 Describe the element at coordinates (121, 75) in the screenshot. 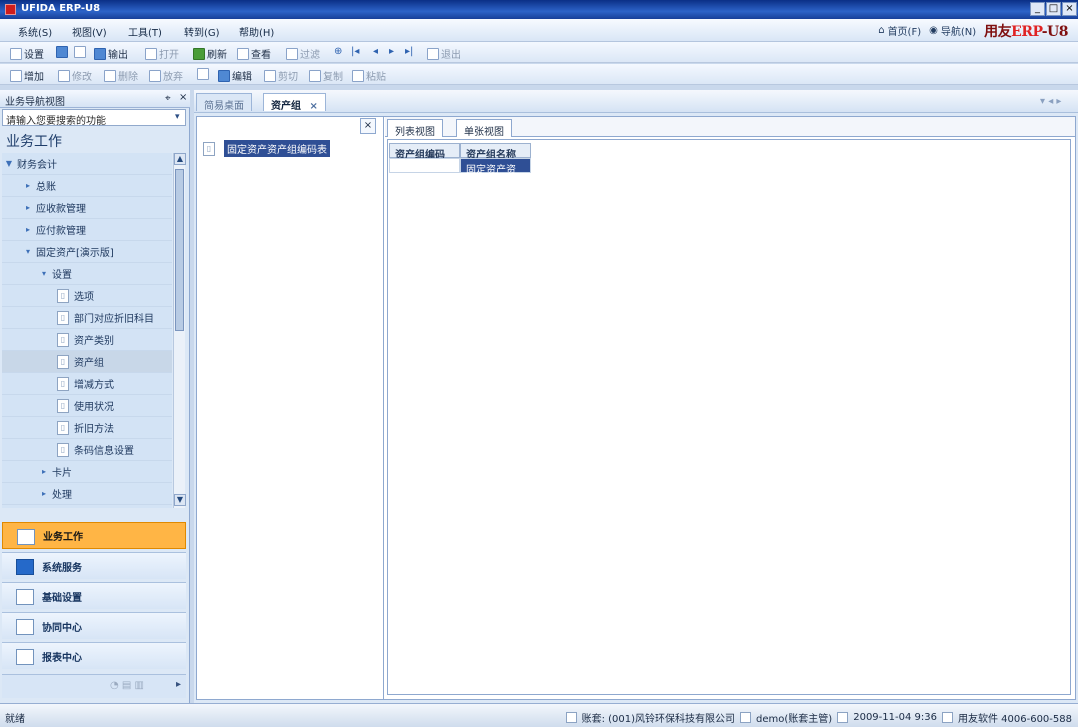

I see `delete-button: 删除` at that location.